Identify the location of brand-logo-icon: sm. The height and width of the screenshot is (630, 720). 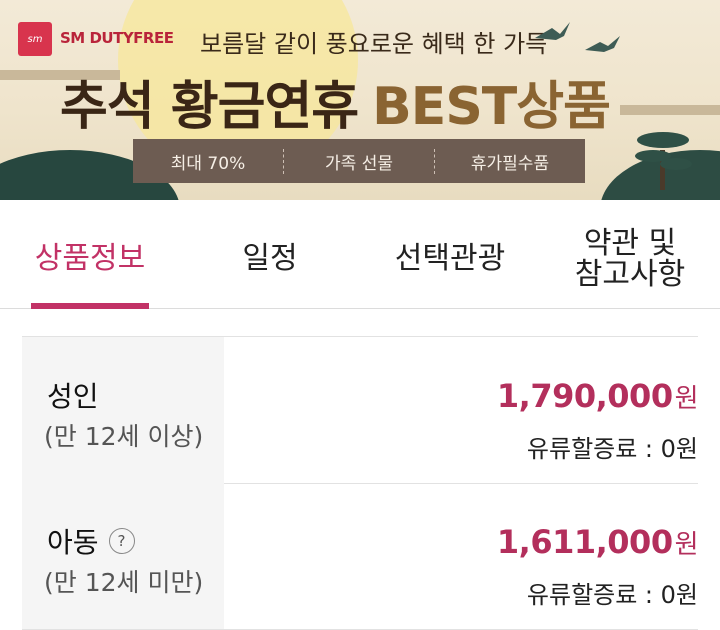
(35, 39).